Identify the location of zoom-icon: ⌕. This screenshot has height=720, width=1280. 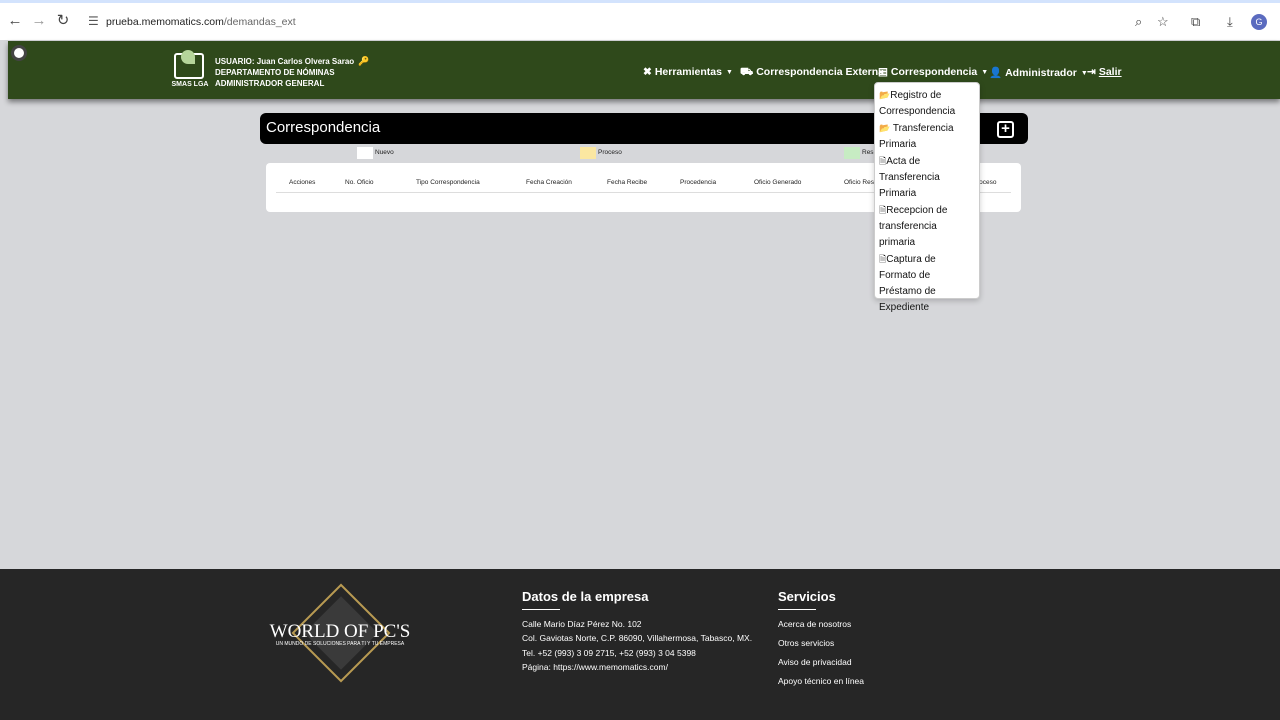
(1138, 22).